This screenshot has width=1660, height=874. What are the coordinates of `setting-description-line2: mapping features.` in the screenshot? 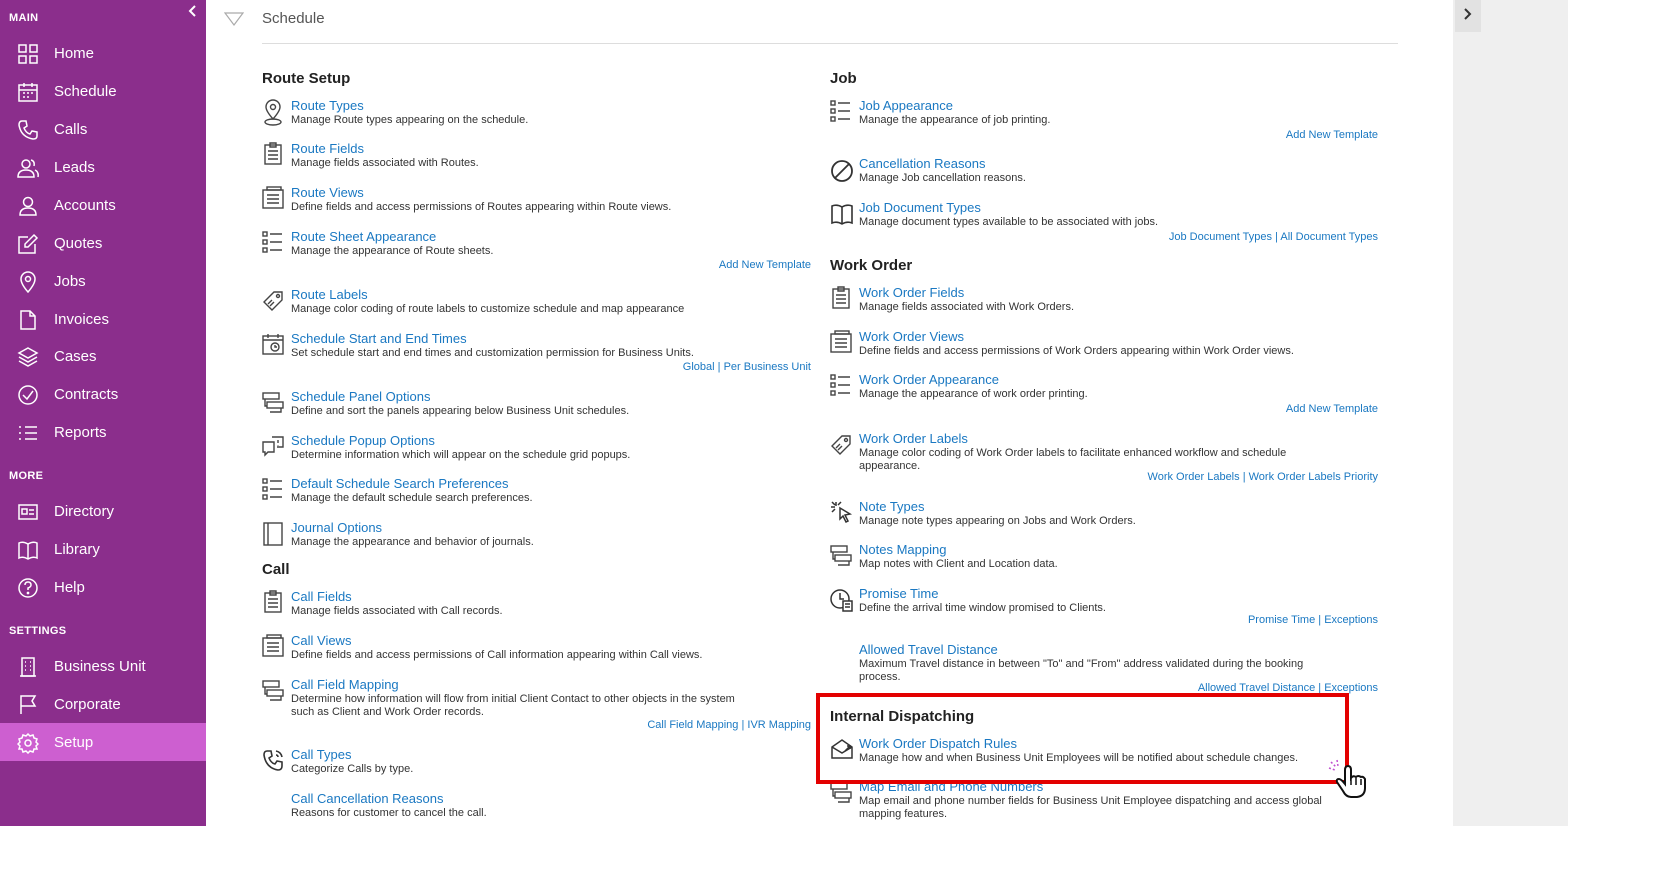 It's located at (903, 814).